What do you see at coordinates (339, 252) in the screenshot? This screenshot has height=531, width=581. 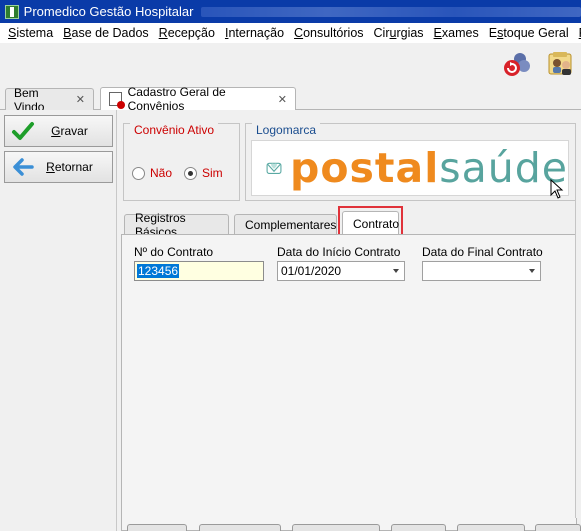 I see `data-inicio-label: Data do Início Contrato` at bounding box center [339, 252].